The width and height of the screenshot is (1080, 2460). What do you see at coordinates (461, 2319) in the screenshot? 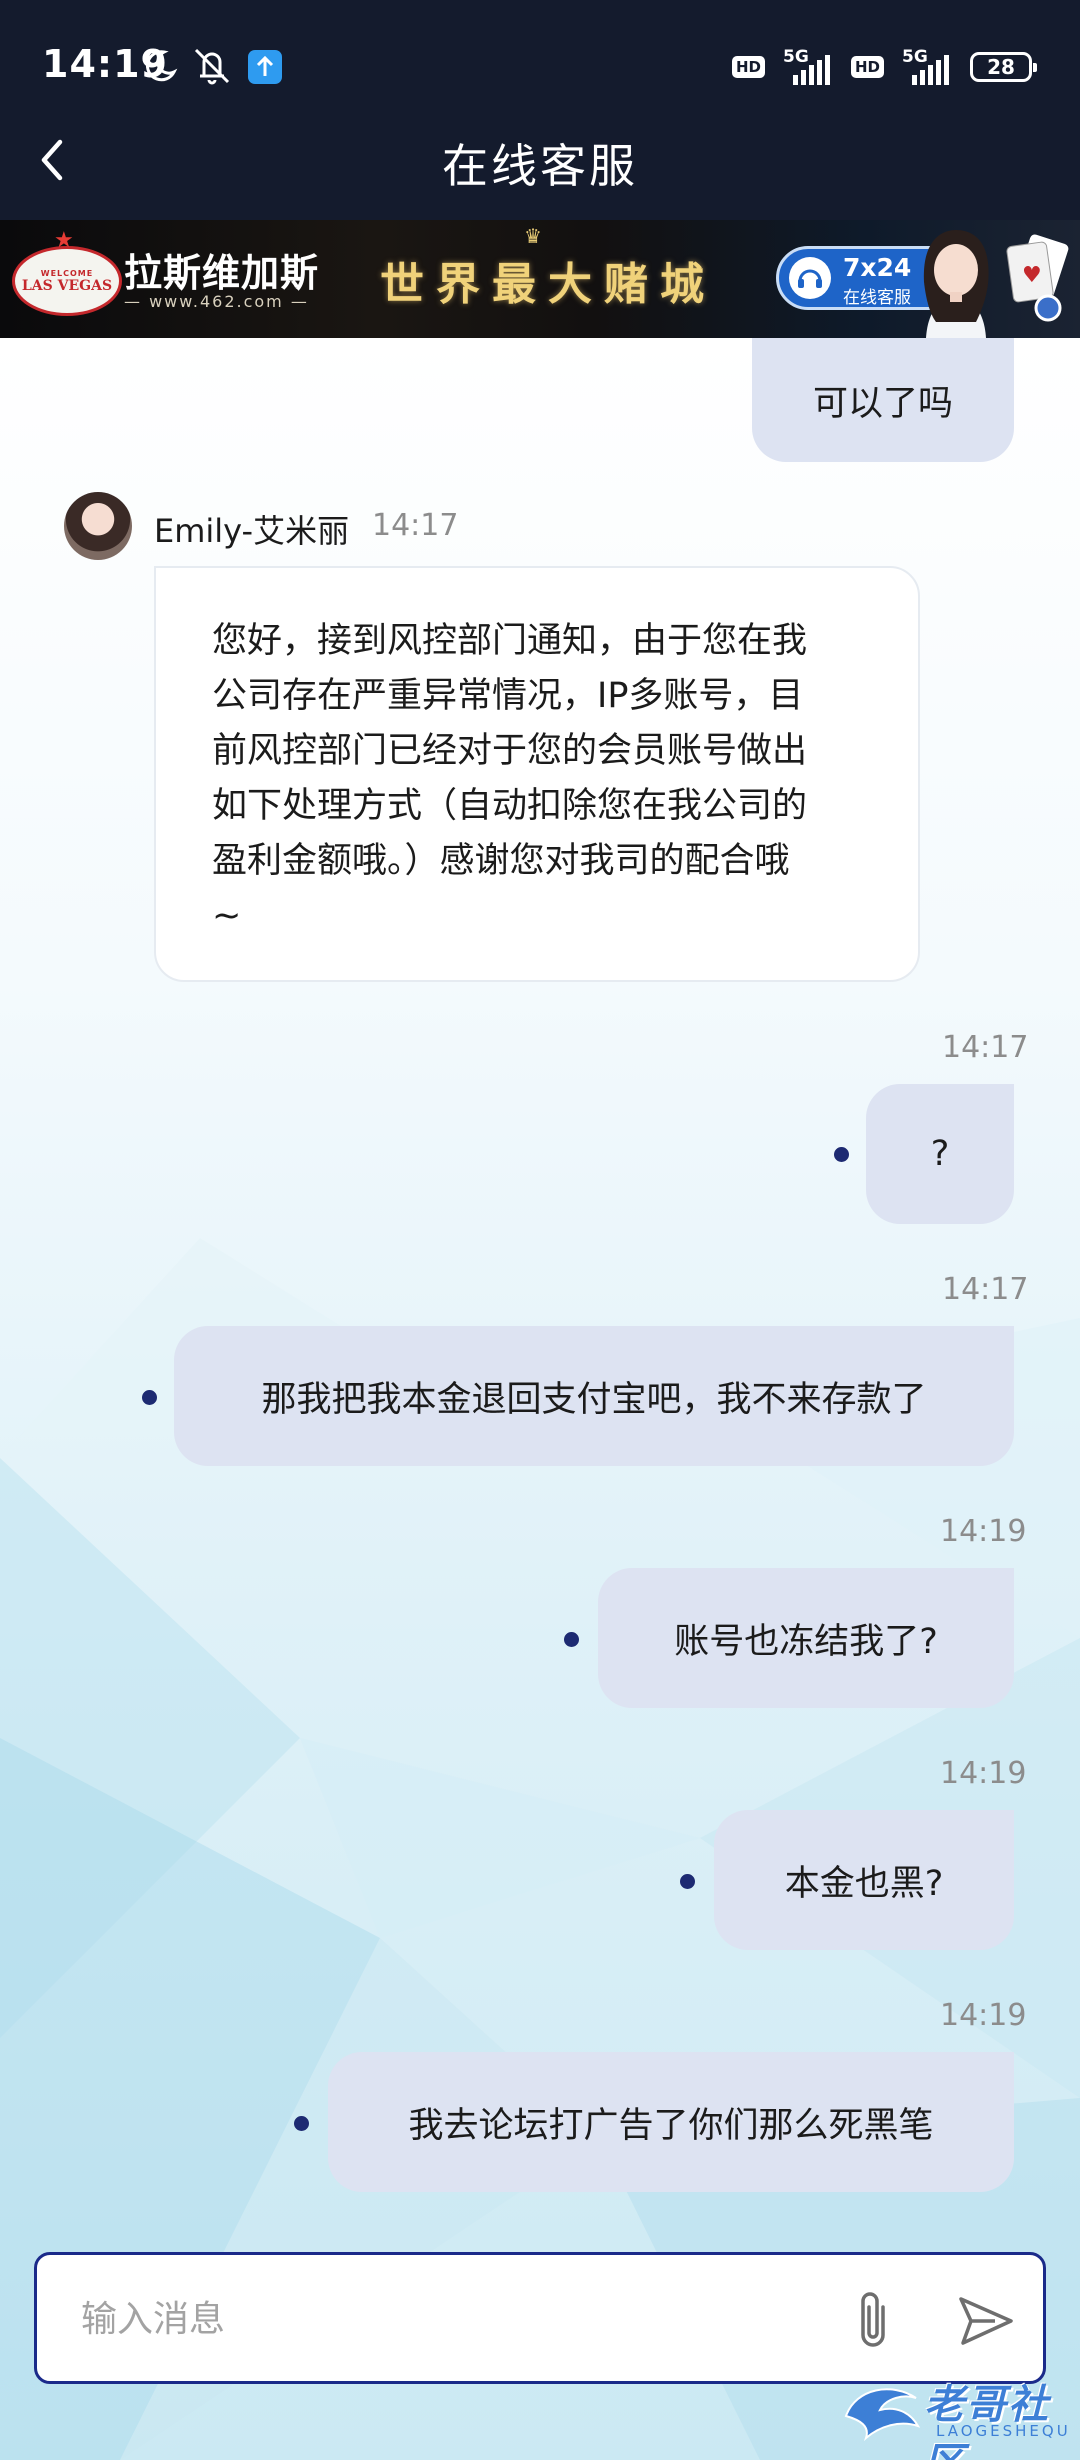
I see `message-input` at bounding box center [461, 2319].